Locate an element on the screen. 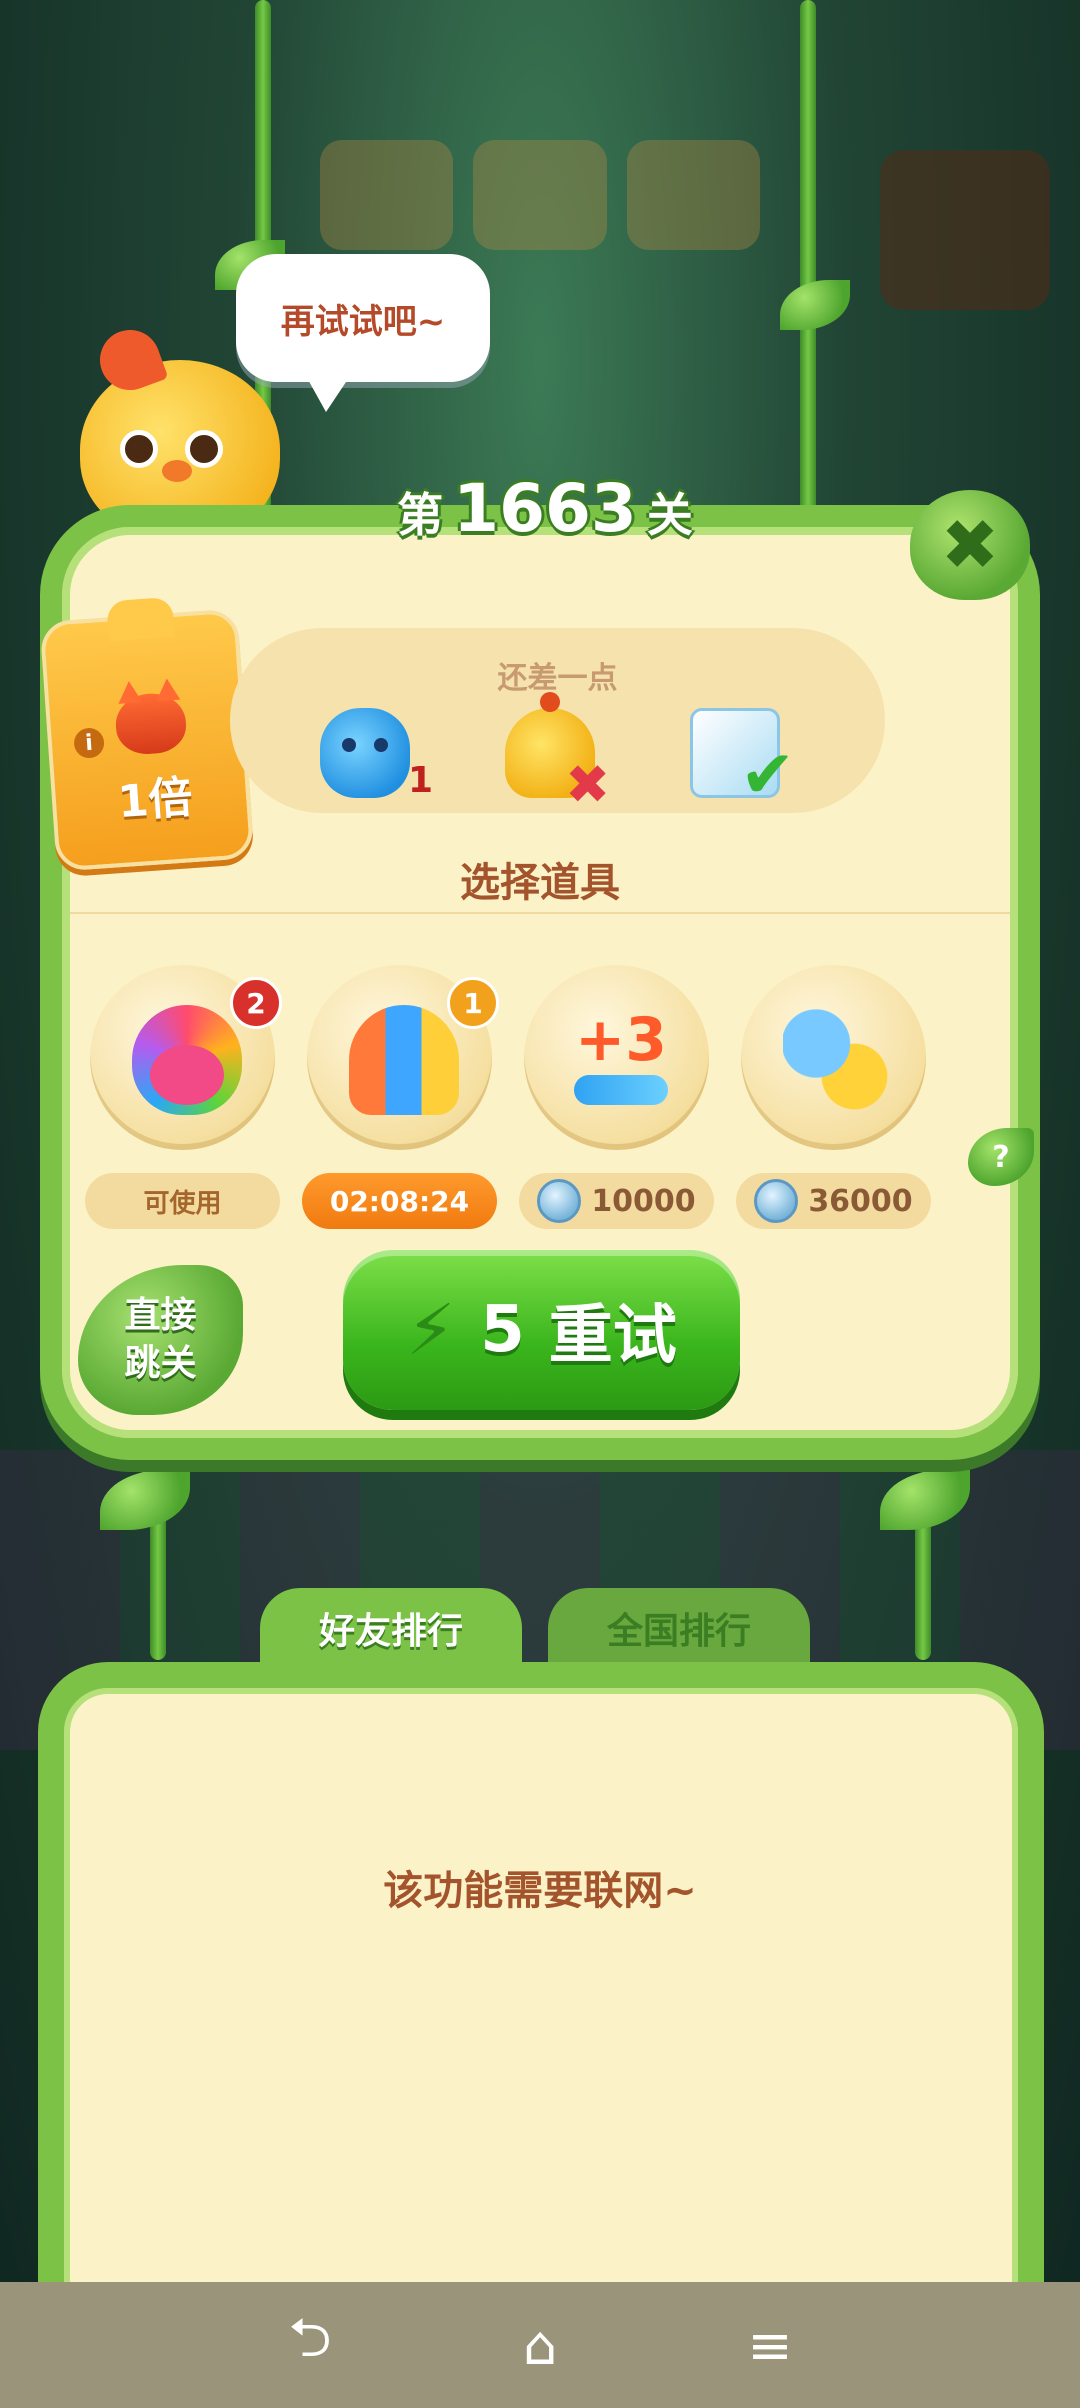 The height and width of the screenshot is (2408, 1080). swap-icon is located at coordinates (838, 1060).